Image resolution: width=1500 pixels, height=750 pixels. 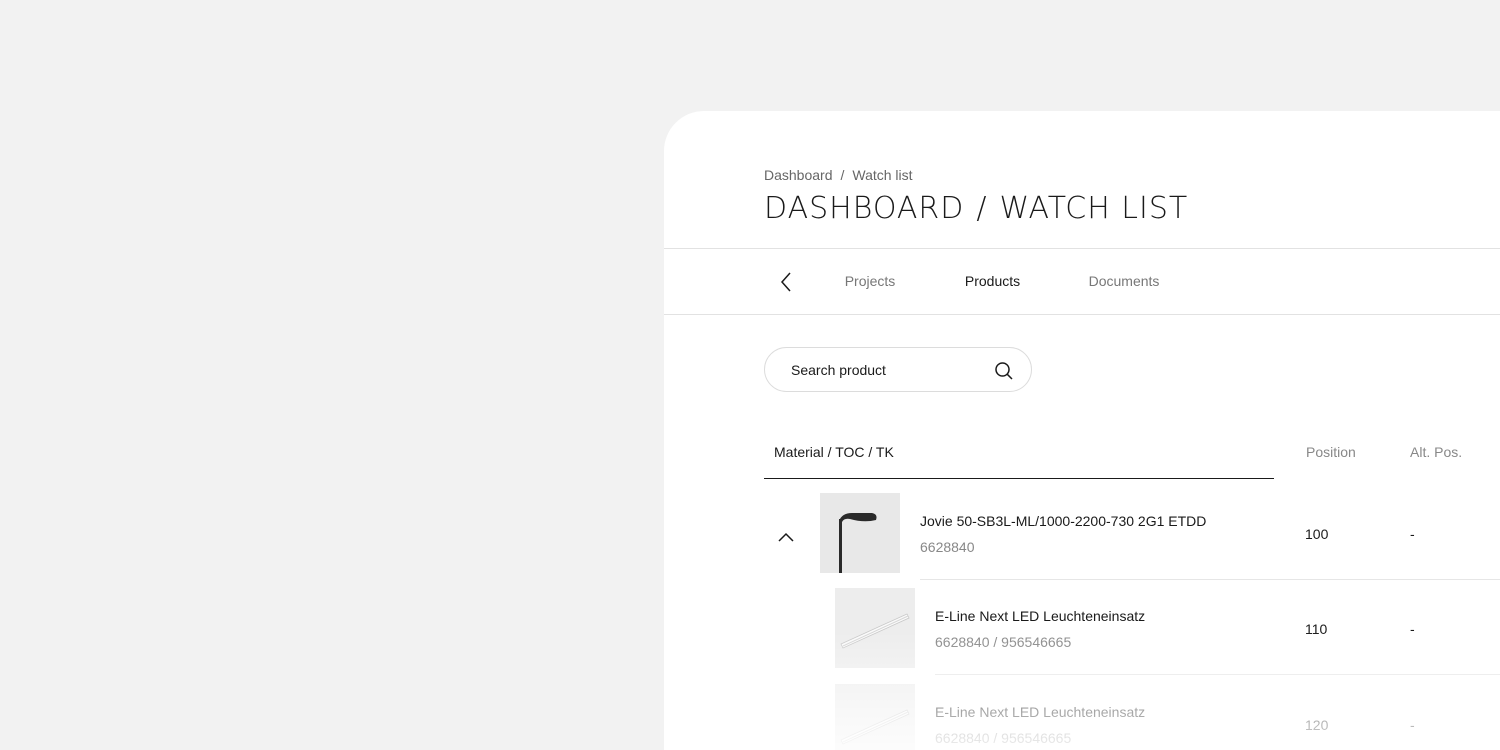 What do you see at coordinates (1019, 478) in the screenshot?
I see `header-underline` at bounding box center [1019, 478].